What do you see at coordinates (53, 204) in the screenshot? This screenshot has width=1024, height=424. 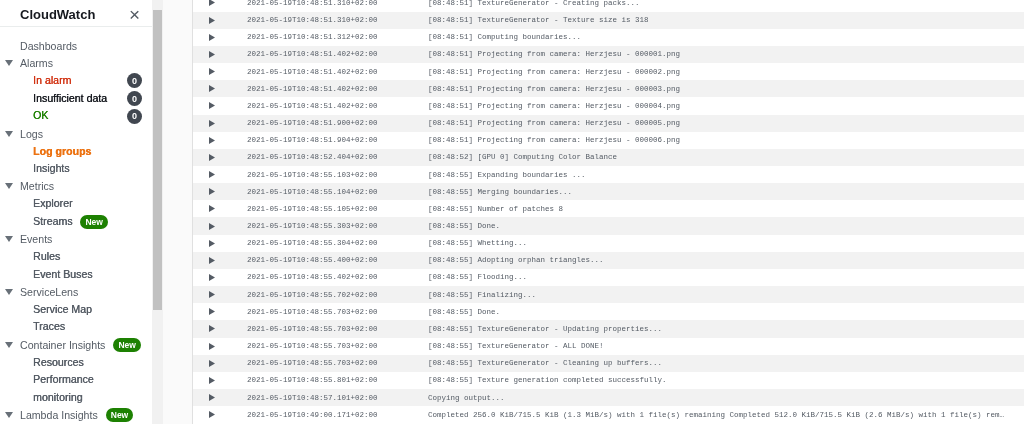 I see `nav-item: Explorer` at bounding box center [53, 204].